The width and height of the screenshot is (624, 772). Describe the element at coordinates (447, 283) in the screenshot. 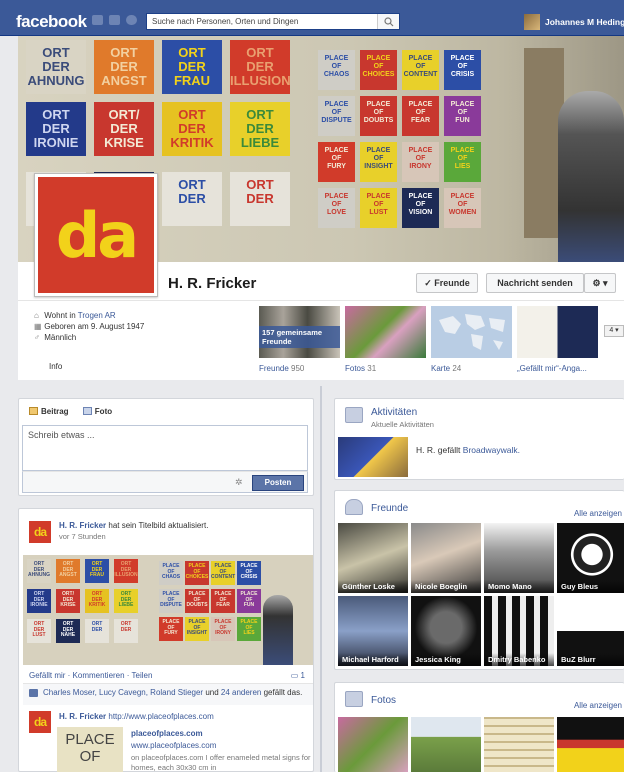

I see `friends-button: ✓ Freunde` at that location.